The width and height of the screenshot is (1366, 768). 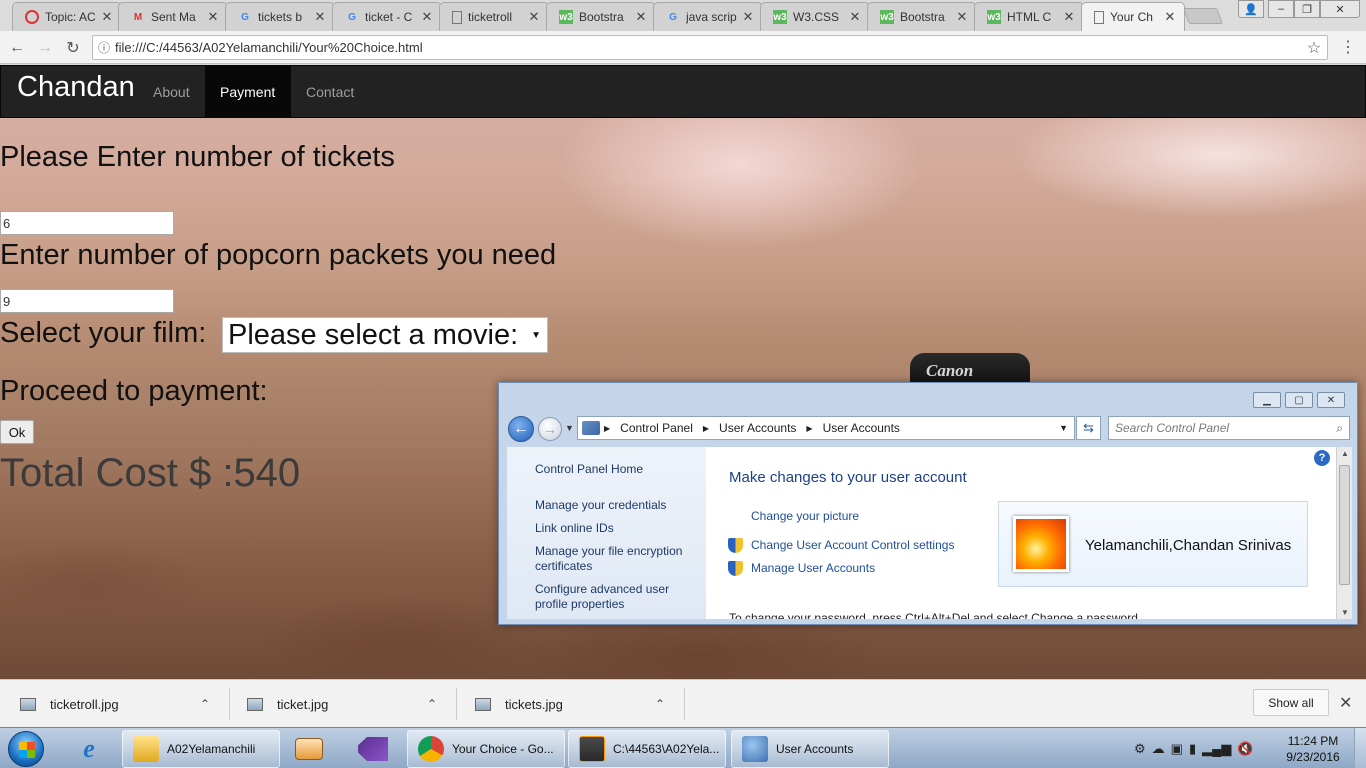 What do you see at coordinates (1307, 9) in the screenshot?
I see `maximize-button: ❐` at bounding box center [1307, 9].